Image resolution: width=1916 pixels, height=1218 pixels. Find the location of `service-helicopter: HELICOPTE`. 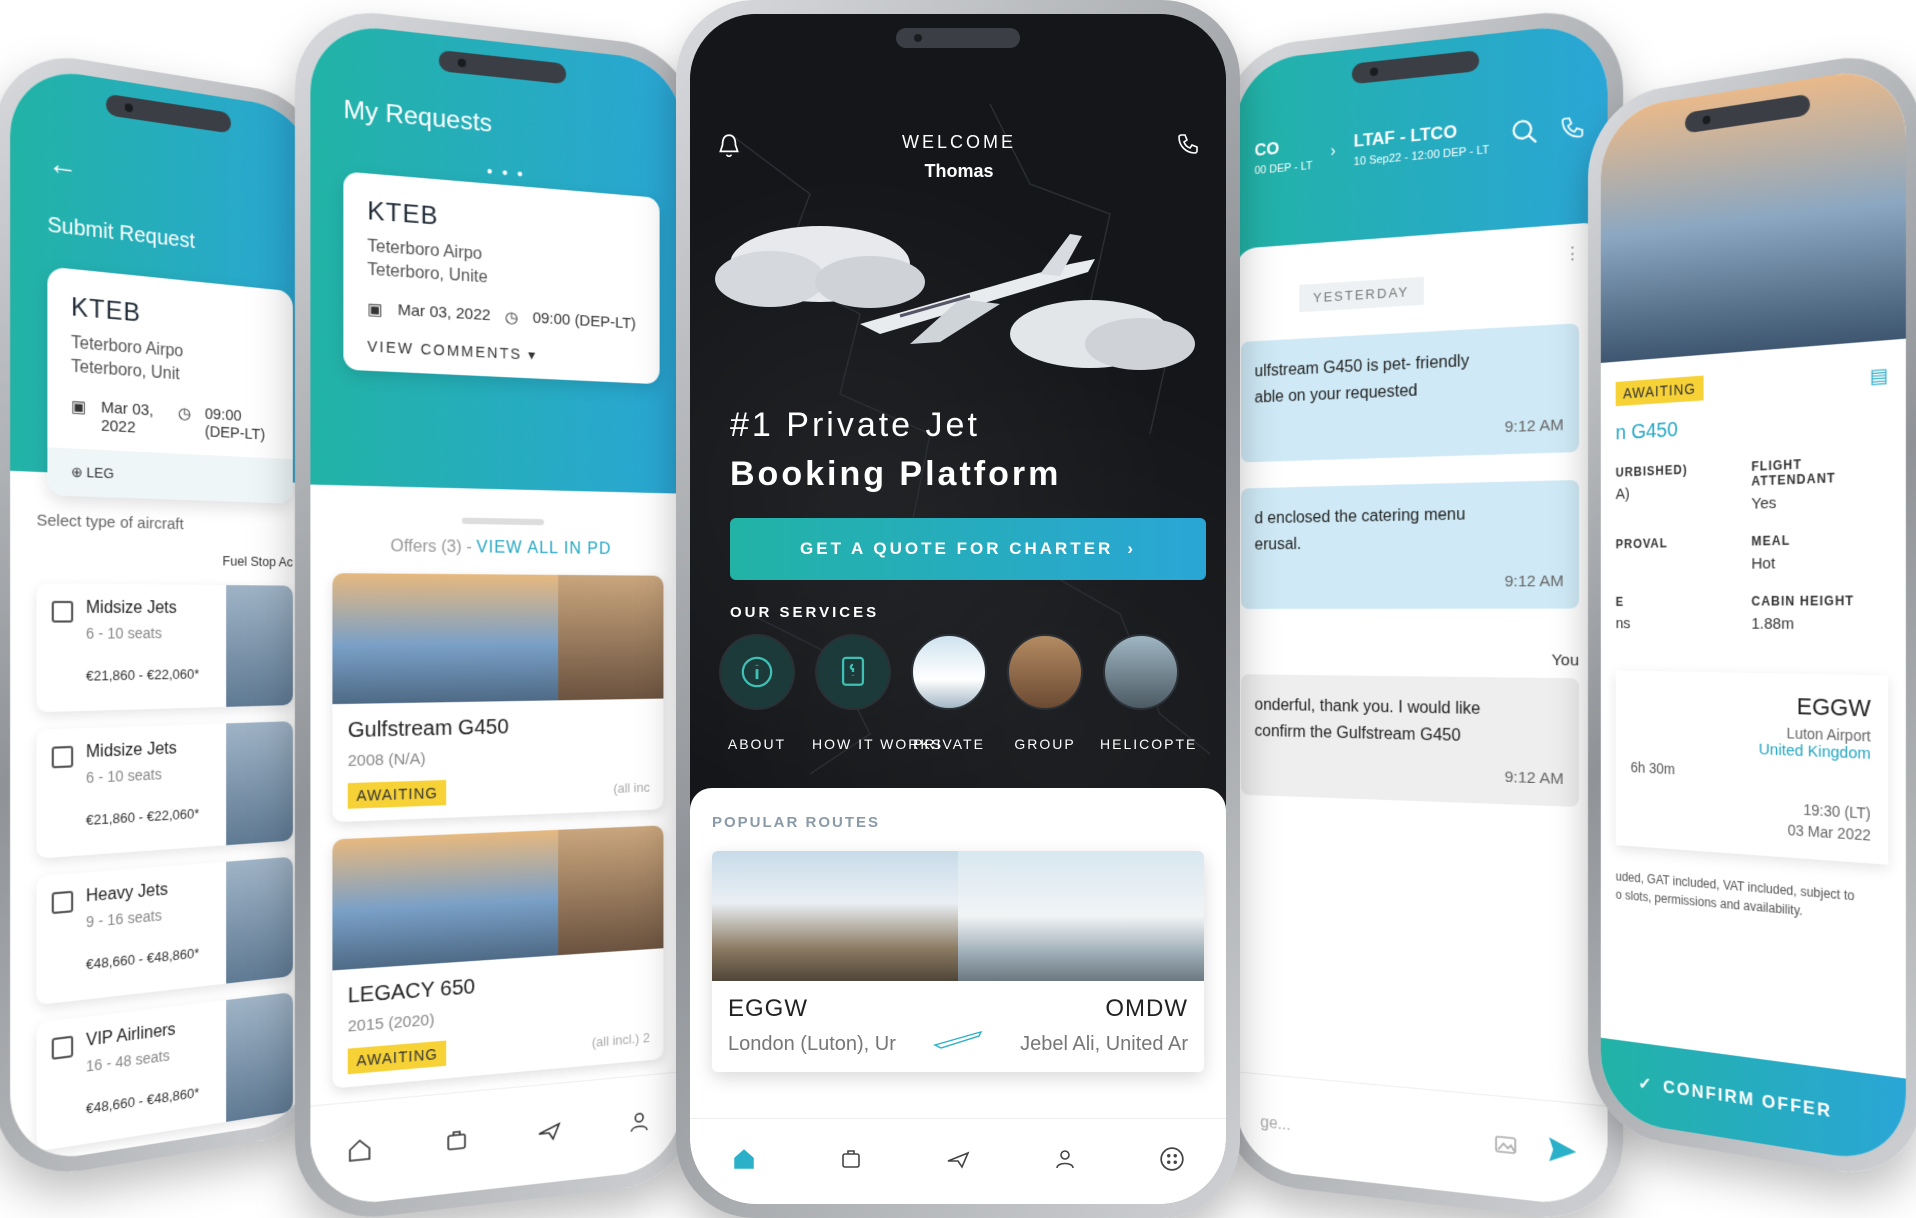

service-helicopter: HELICOPTE is located at coordinates (1147, 693).